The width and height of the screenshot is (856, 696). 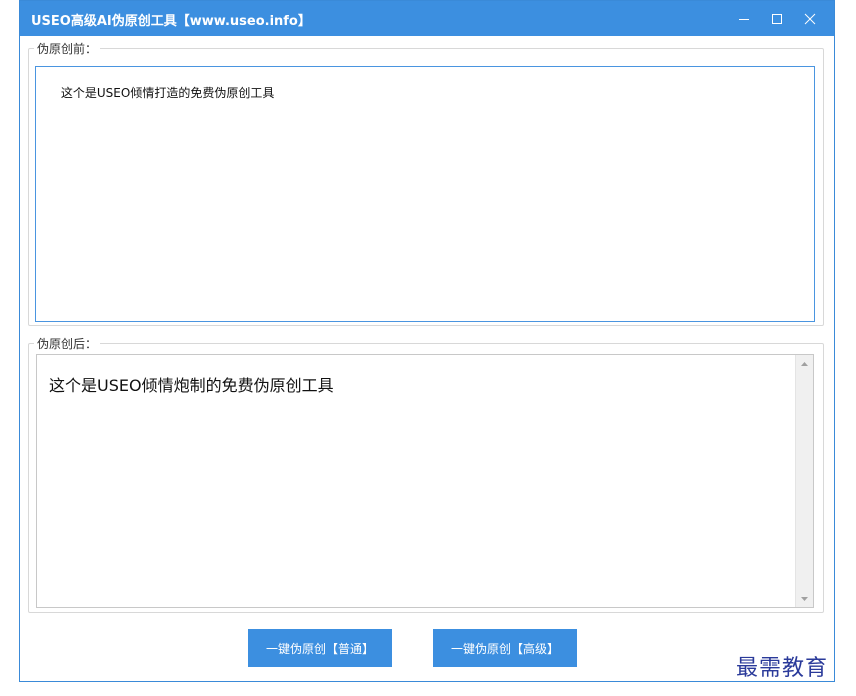 I want to click on scroll-down-button, so click(x=804, y=598).